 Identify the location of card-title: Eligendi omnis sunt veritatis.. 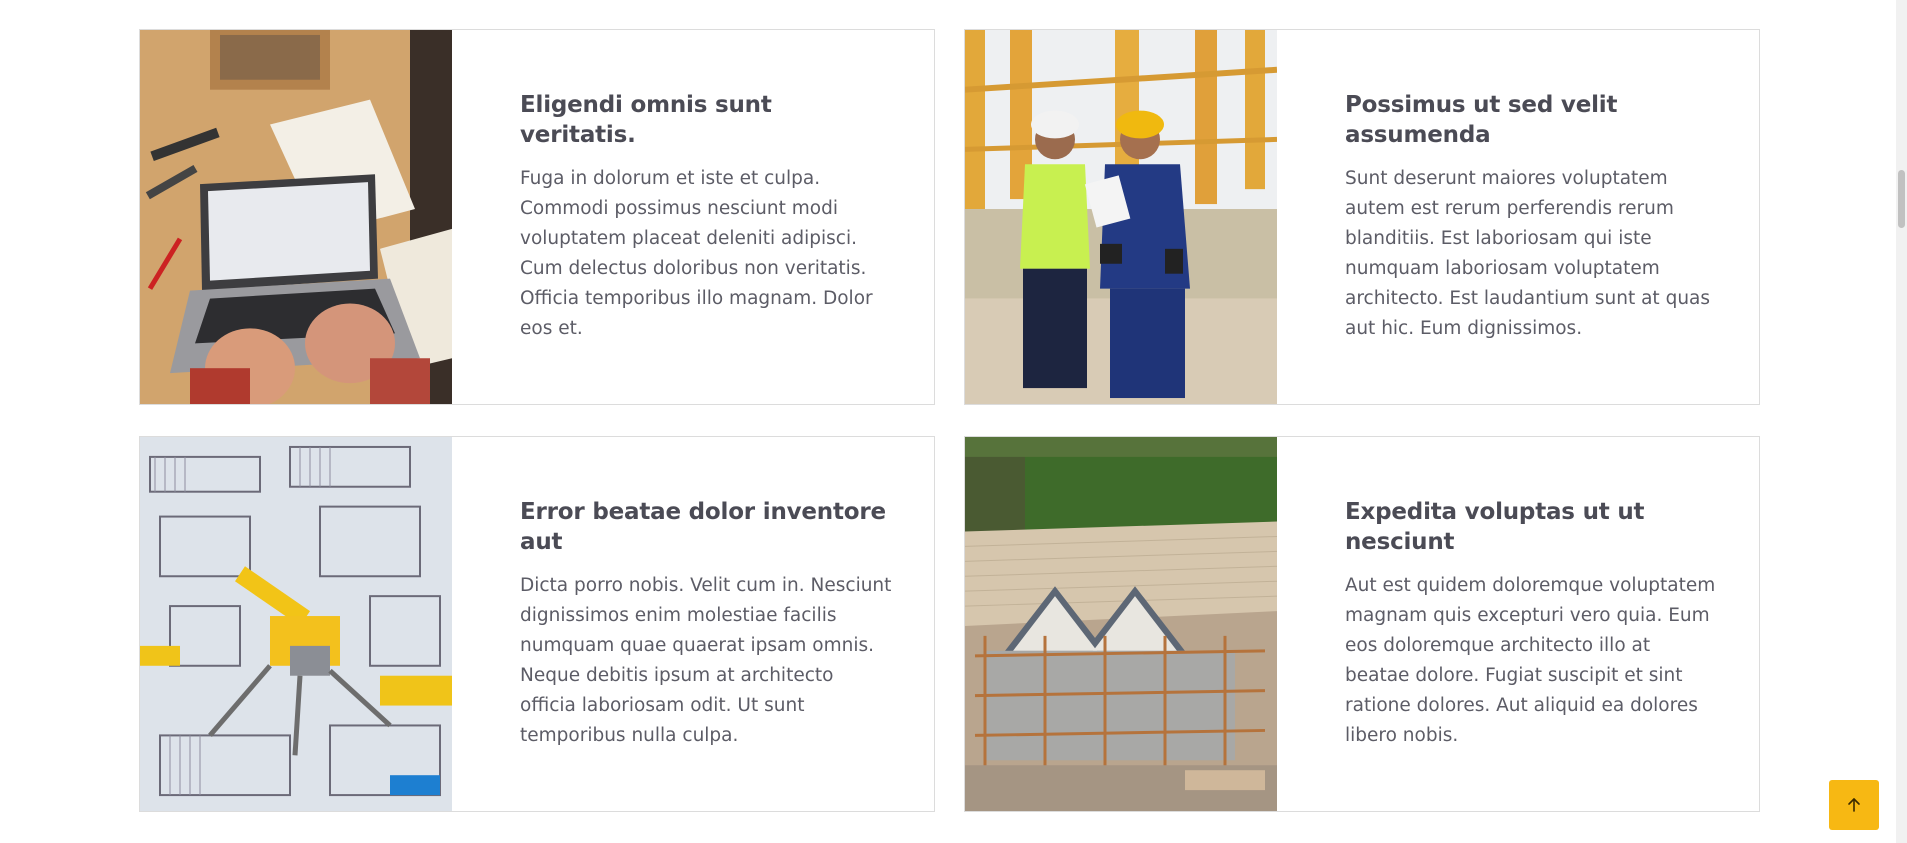
(707, 120).